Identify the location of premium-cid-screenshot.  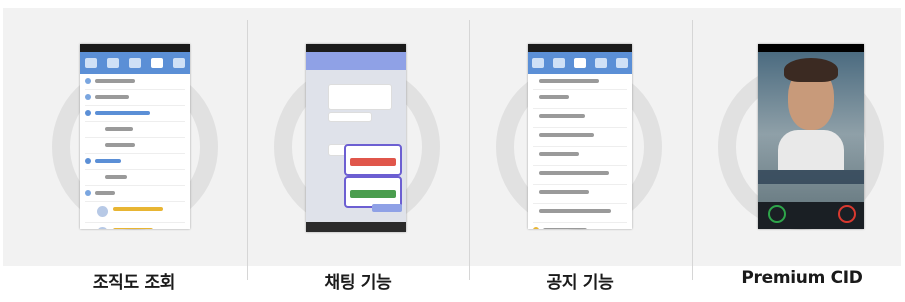
(811, 136).